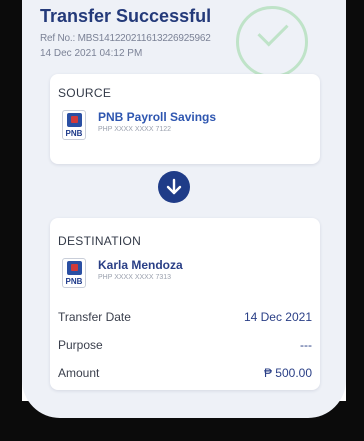 This screenshot has height=441, width=364. Describe the element at coordinates (157, 117) in the screenshot. I see `source-account-name: PNB Payroll Savings` at that location.